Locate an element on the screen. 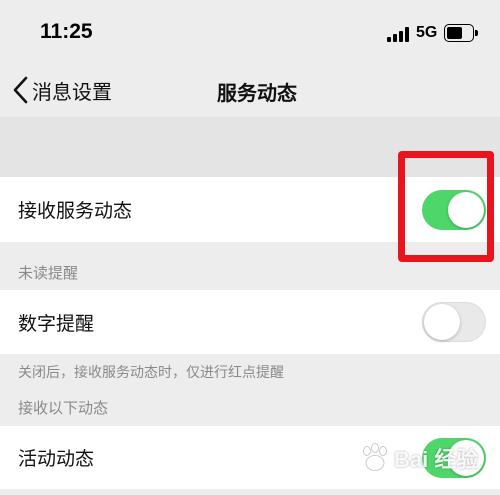 This screenshot has height=495, width=500. navigation-bar: 消息设置 服务动态 is located at coordinates (250, 91).